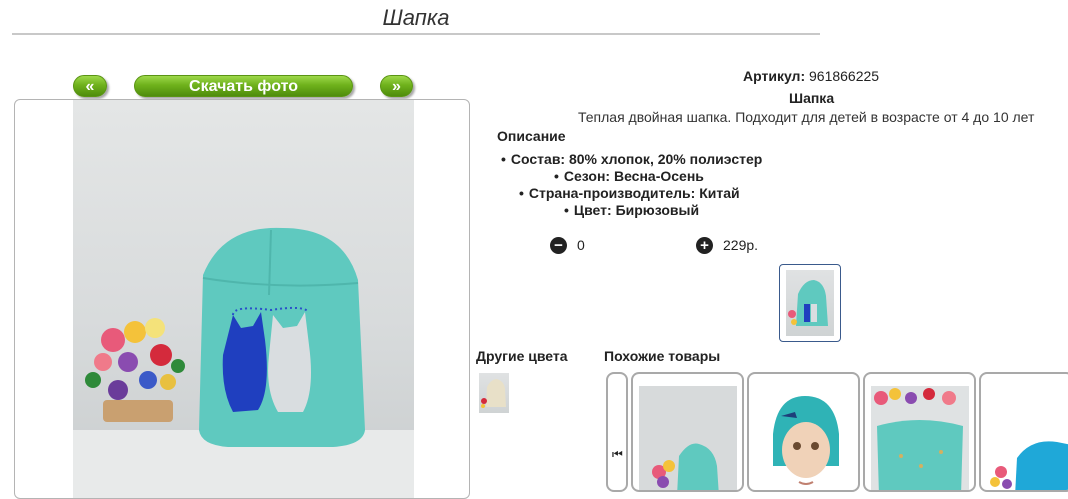  I want to click on spec-text: Страна-производитель: Китай, so click(634, 193).